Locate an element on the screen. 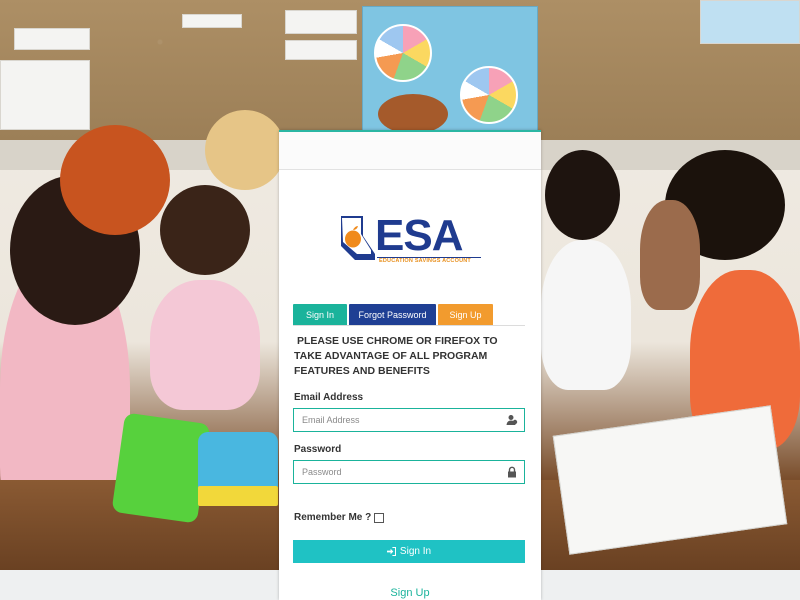  remember-me: Remember Me ? is located at coordinates (339, 517).